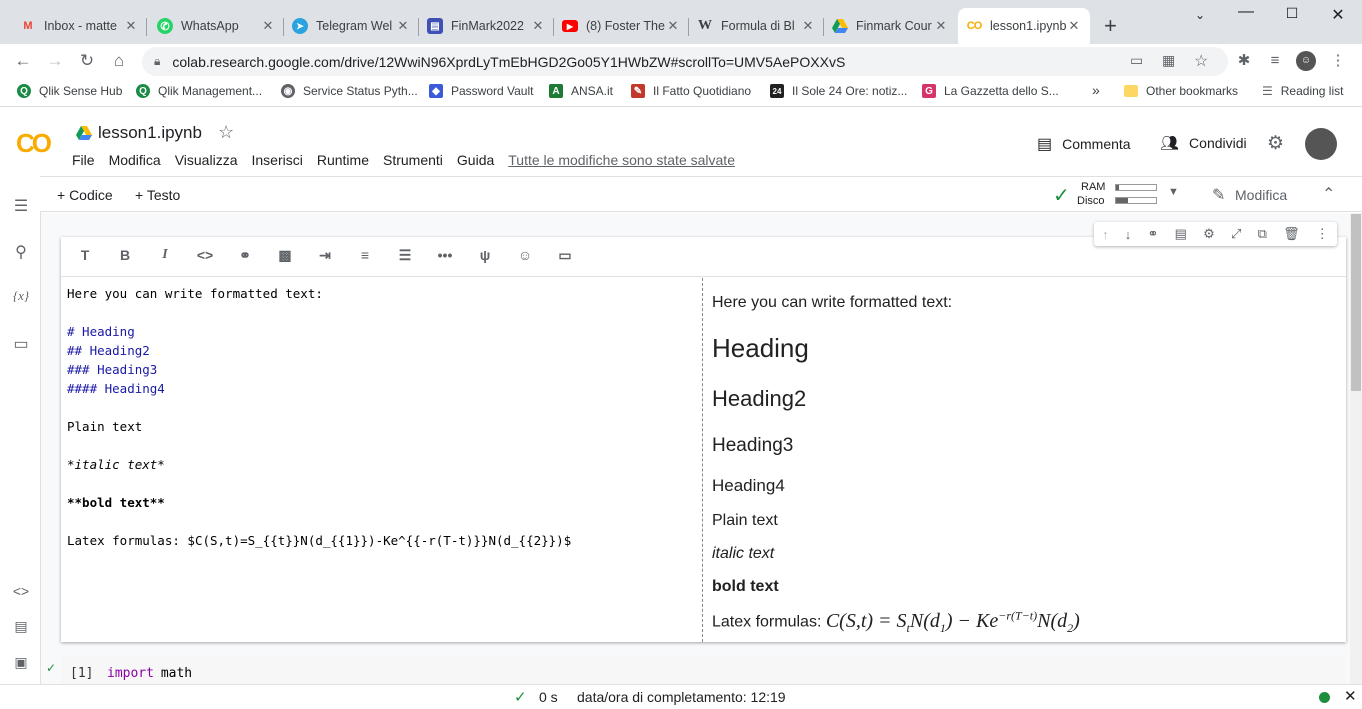 The width and height of the screenshot is (1362, 709). Describe the element at coordinates (1181, 234) in the screenshot. I see `comment-icon: ▤` at that location.